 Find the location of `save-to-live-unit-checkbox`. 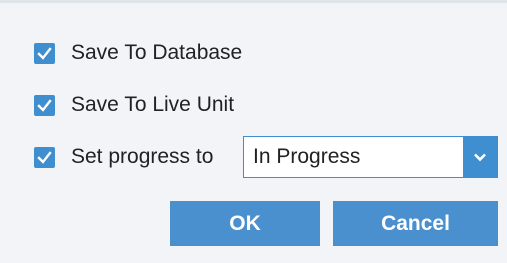

save-to-live-unit-checkbox is located at coordinates (44, 105).